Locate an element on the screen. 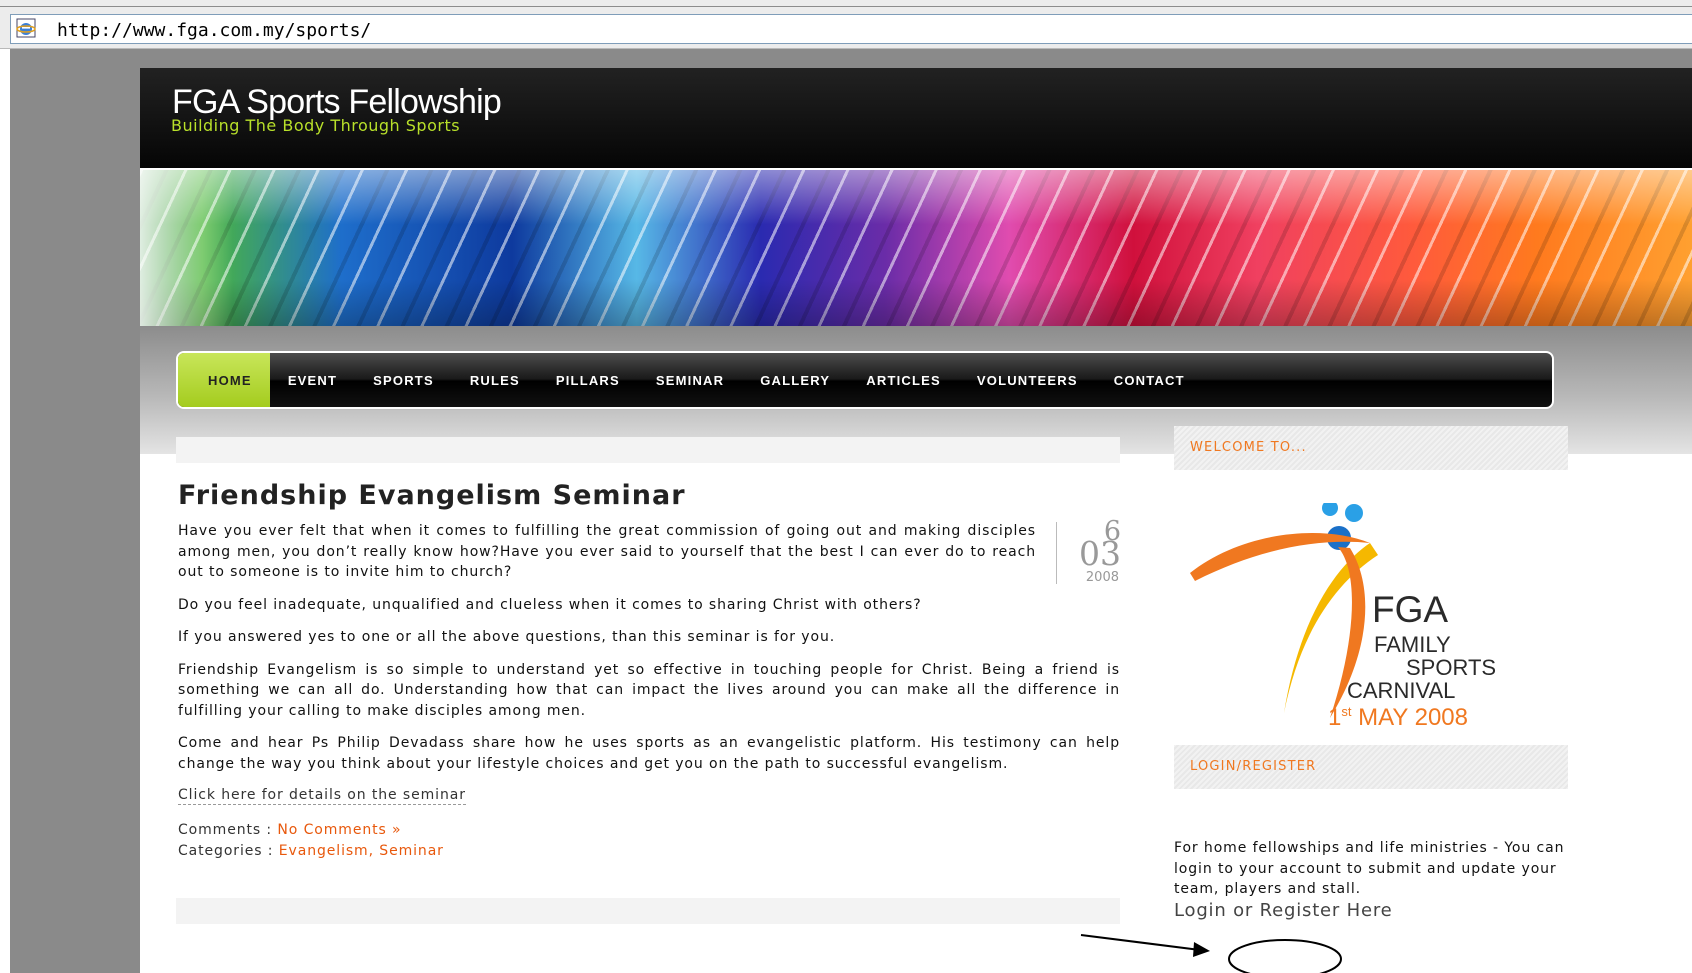 The image size is (1692, 973). content-bottom-bar is located at coordinates (648, 911).